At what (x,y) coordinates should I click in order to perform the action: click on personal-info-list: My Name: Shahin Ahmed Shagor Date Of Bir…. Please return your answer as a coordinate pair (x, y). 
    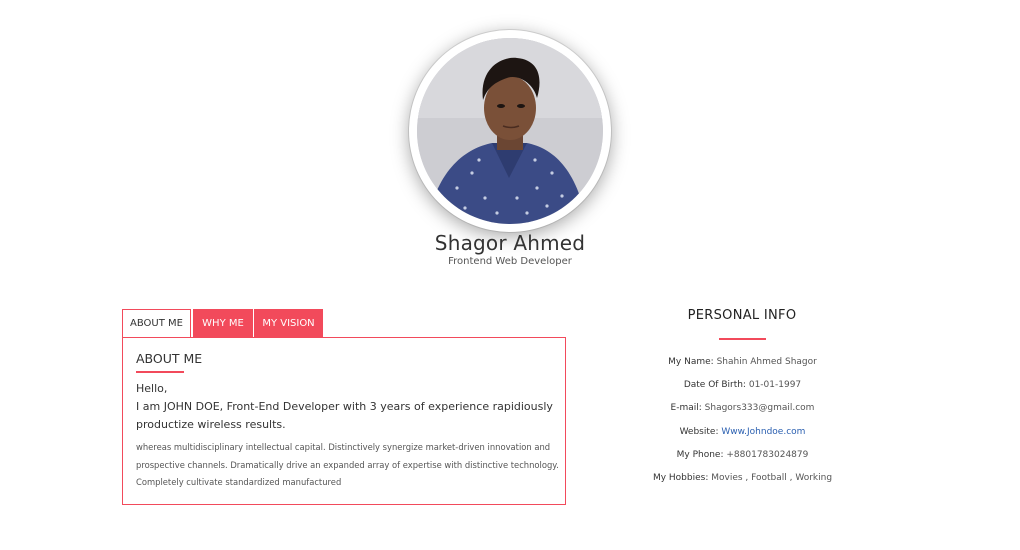
    Looking at the image, I should click on (742, 421).